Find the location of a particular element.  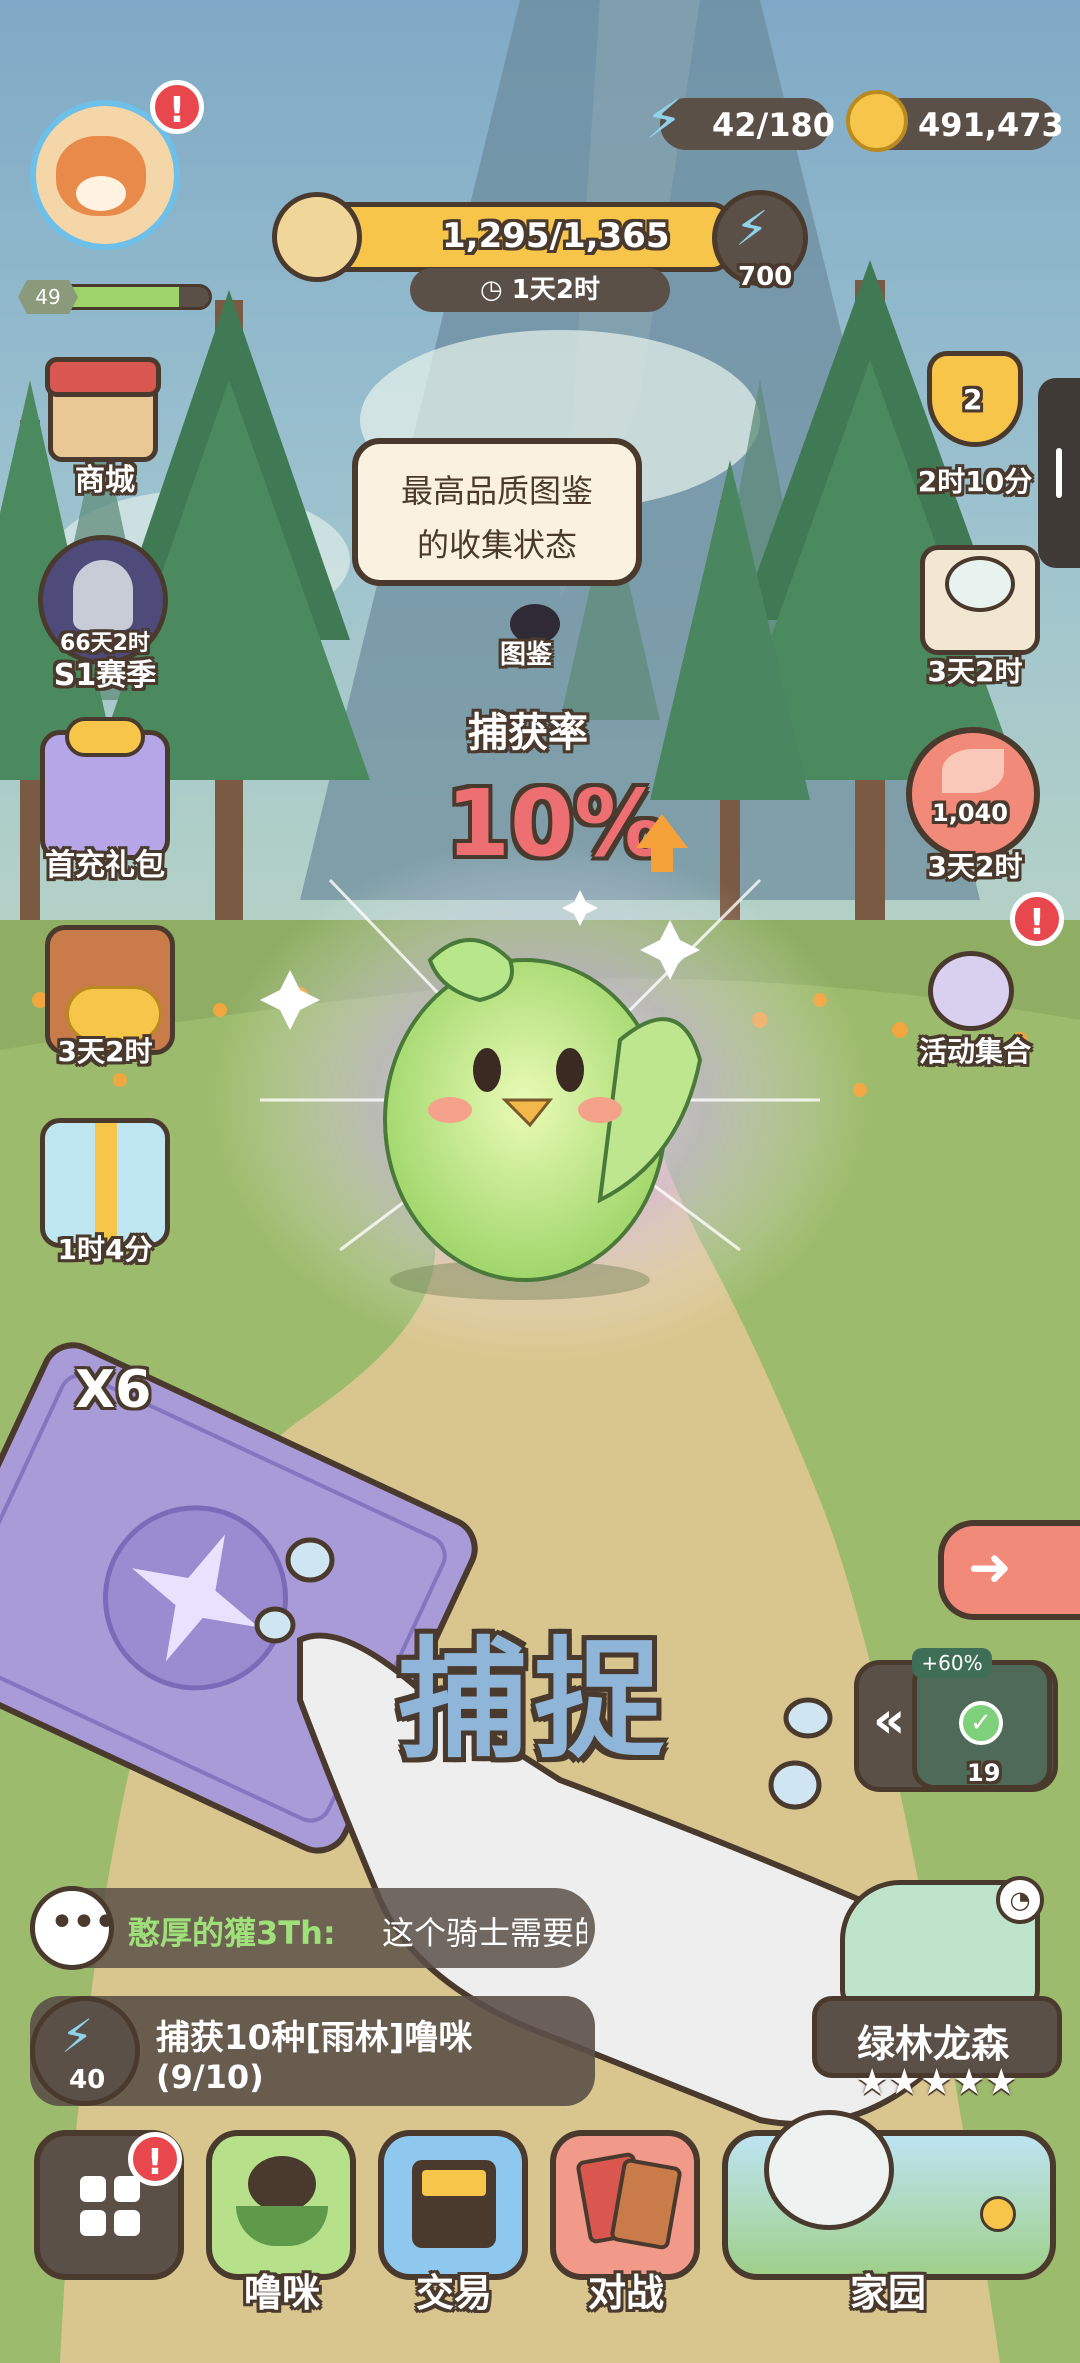

capture-rate: 10% is located at coordinates (556, 823).